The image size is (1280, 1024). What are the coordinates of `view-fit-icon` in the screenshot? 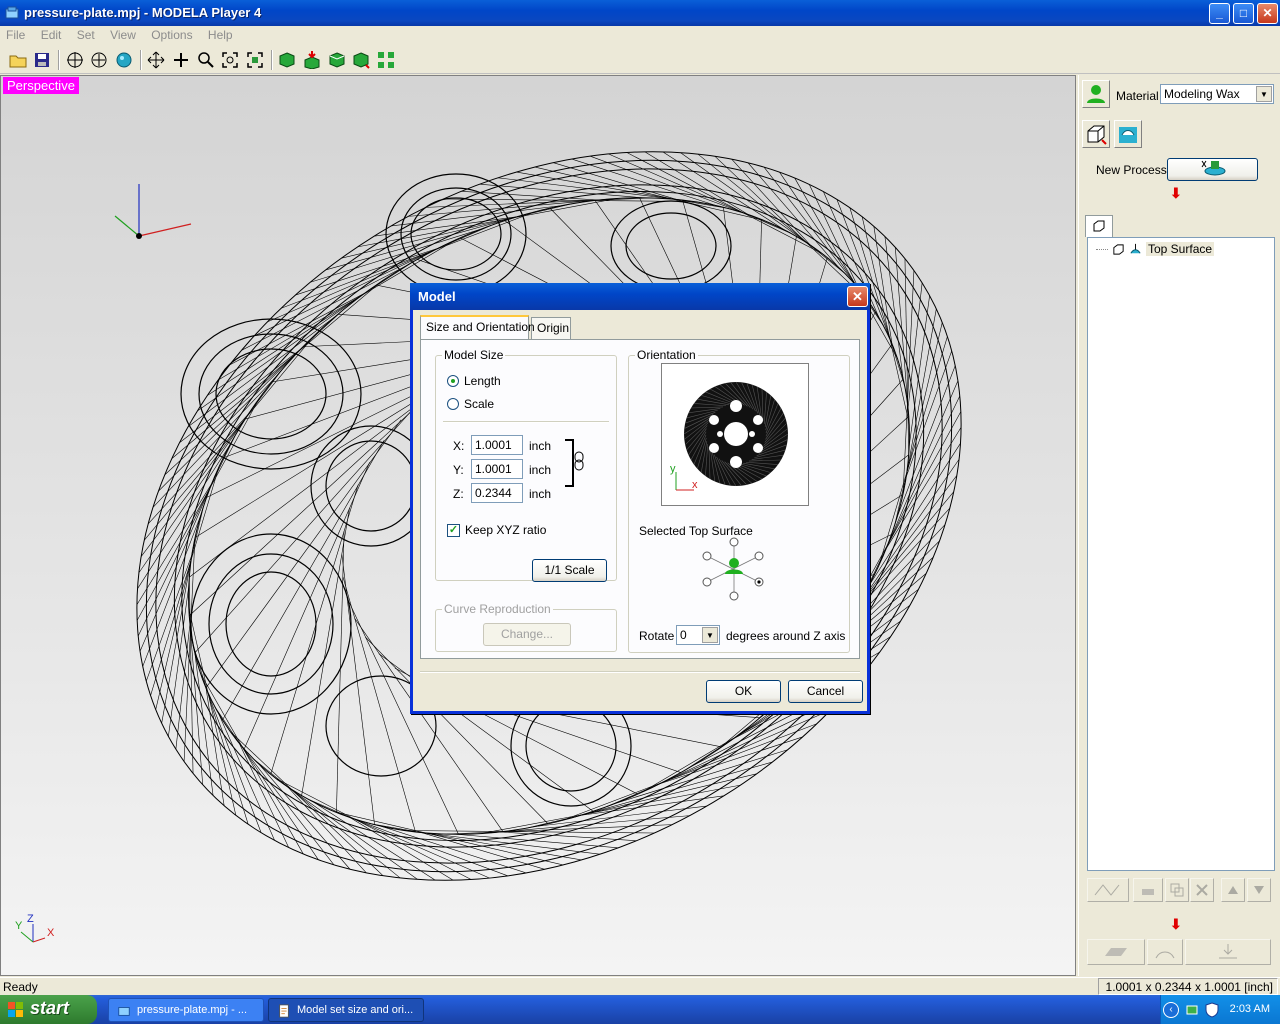 It's located at (99, 60).